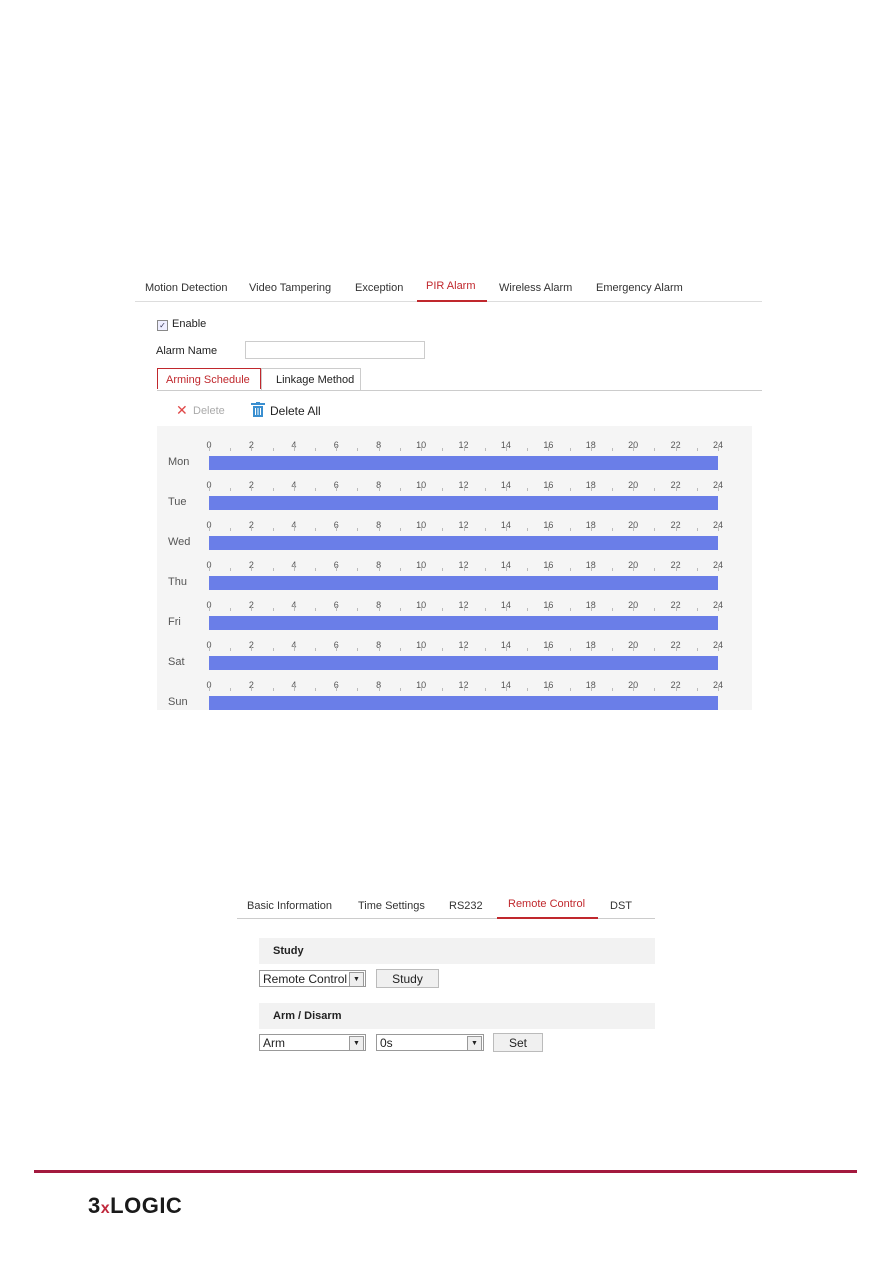 The height and width of the screenshot is (1263, 893). I want to click on tab-remote-control: Remote Control, so click(546, 904).